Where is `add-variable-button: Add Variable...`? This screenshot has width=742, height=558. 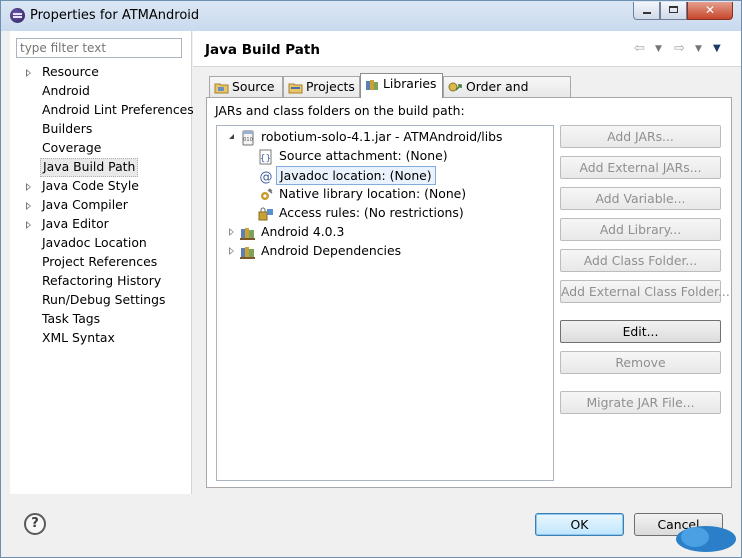
add-variable-button: Add Variable... is located at coordinates (640, 198).